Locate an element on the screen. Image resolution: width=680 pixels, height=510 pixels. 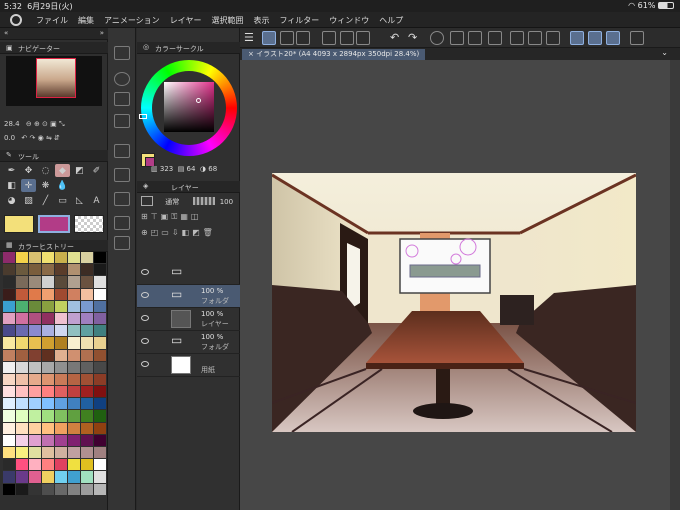
vertical-scrollbar is located at coordinates (675, 285).